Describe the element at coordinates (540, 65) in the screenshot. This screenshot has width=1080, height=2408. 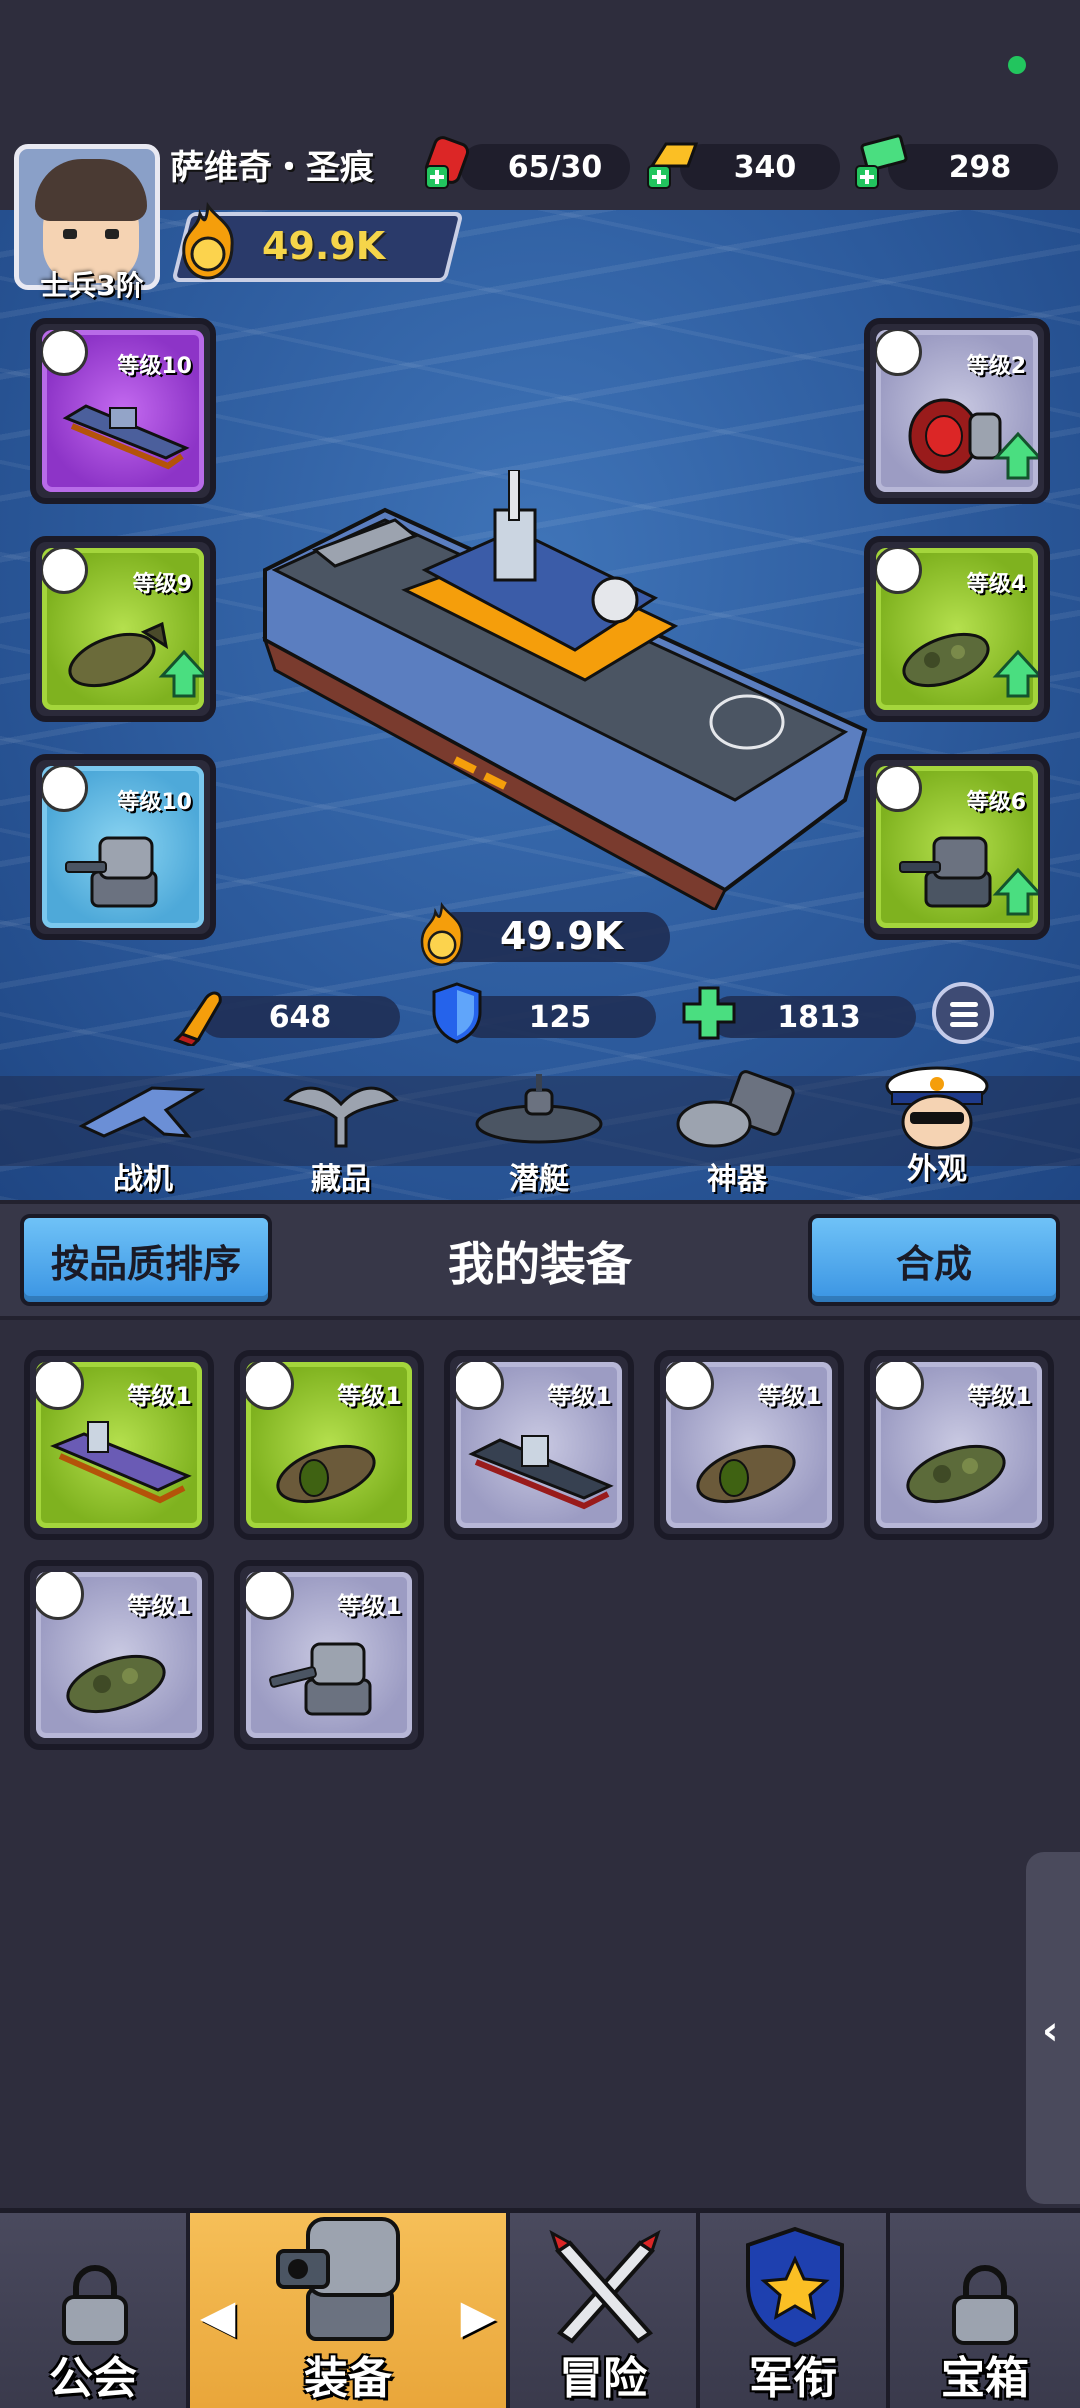
I see `status-bar` at that location.